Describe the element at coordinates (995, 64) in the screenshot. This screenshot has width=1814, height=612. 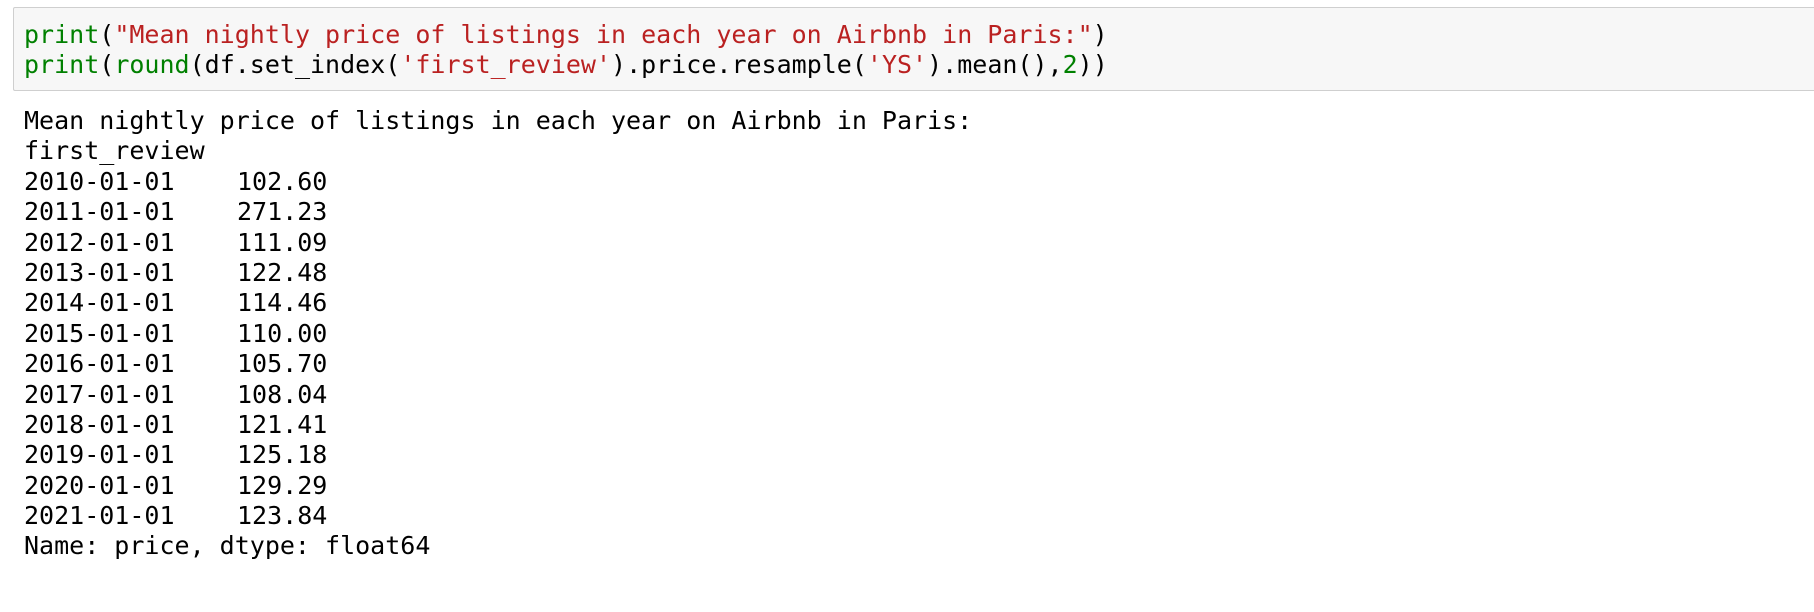
I see `code-token-plain: ).mean(),` at that location.